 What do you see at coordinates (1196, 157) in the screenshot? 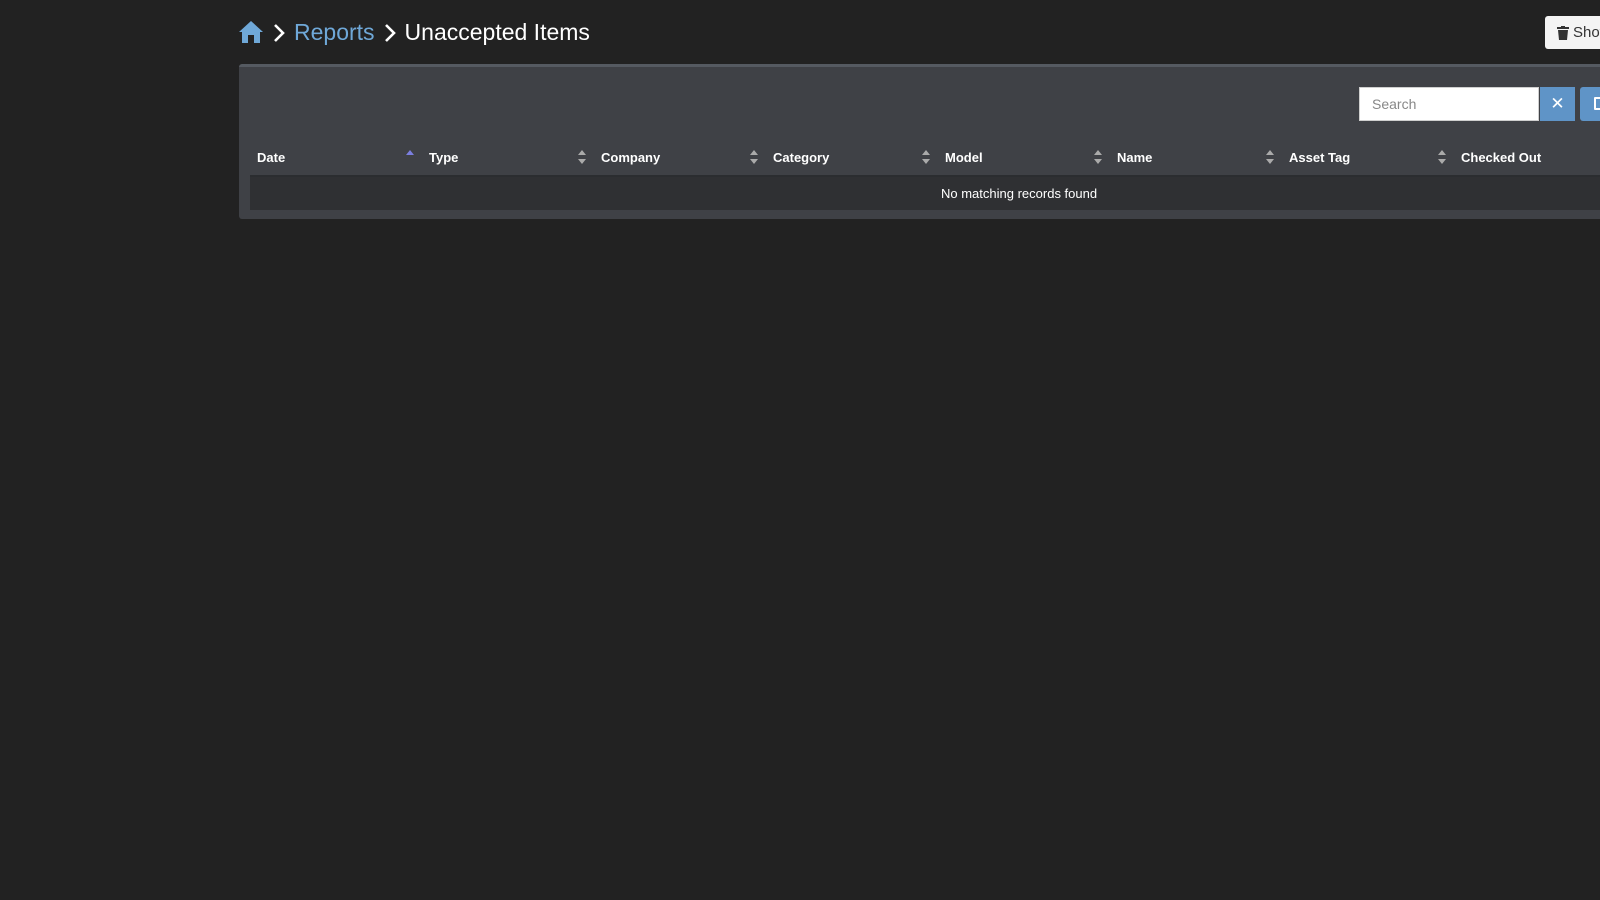
I see `column-header-name: Name` at bounding box center [1196, 157].